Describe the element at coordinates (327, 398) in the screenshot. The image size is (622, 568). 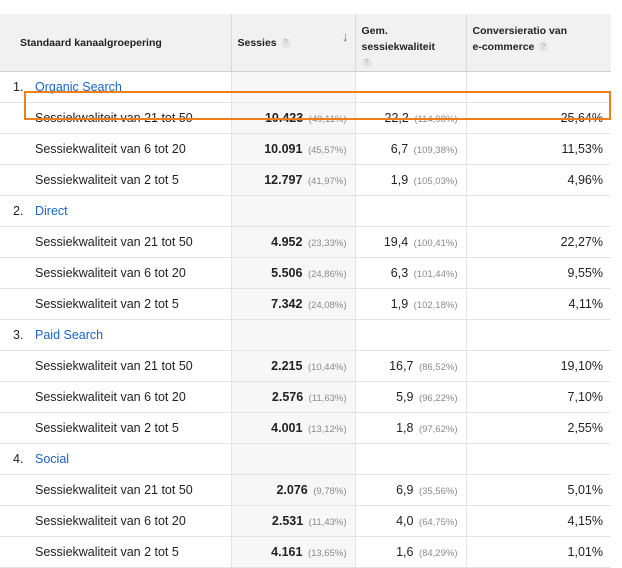
I see `sessions-percent: (11,63%)` at that location.